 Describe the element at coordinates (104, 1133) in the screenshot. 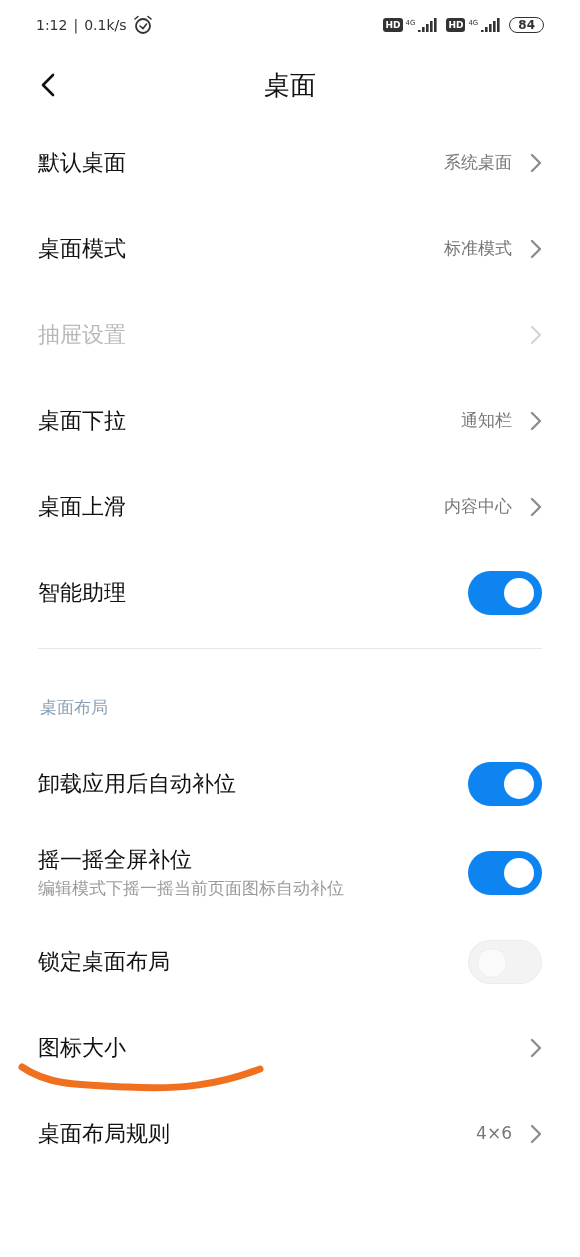

I see `row-label: 桌面布局规则` at that location.